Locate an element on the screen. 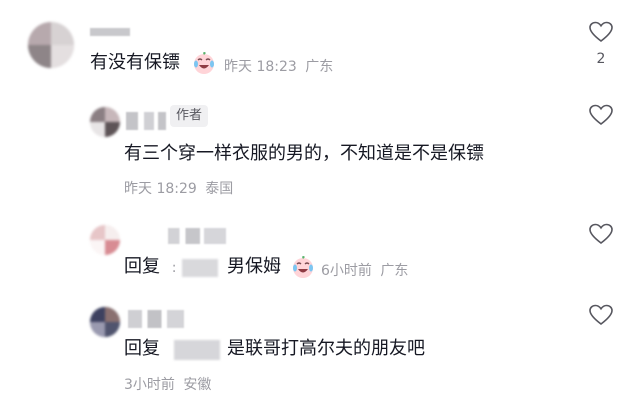 The height and width of the screenshot is (409, 640). author-badge: 作者 is located at coordinates (189, 116).